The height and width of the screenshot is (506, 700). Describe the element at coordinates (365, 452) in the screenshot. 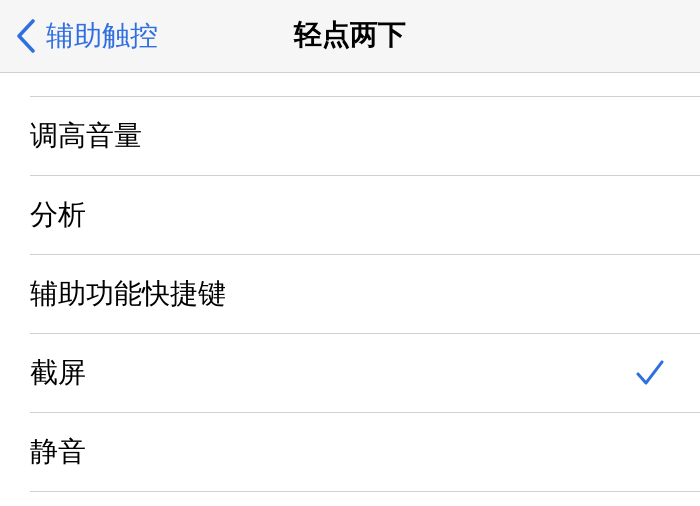

I see `option-row: 静音` at that location.